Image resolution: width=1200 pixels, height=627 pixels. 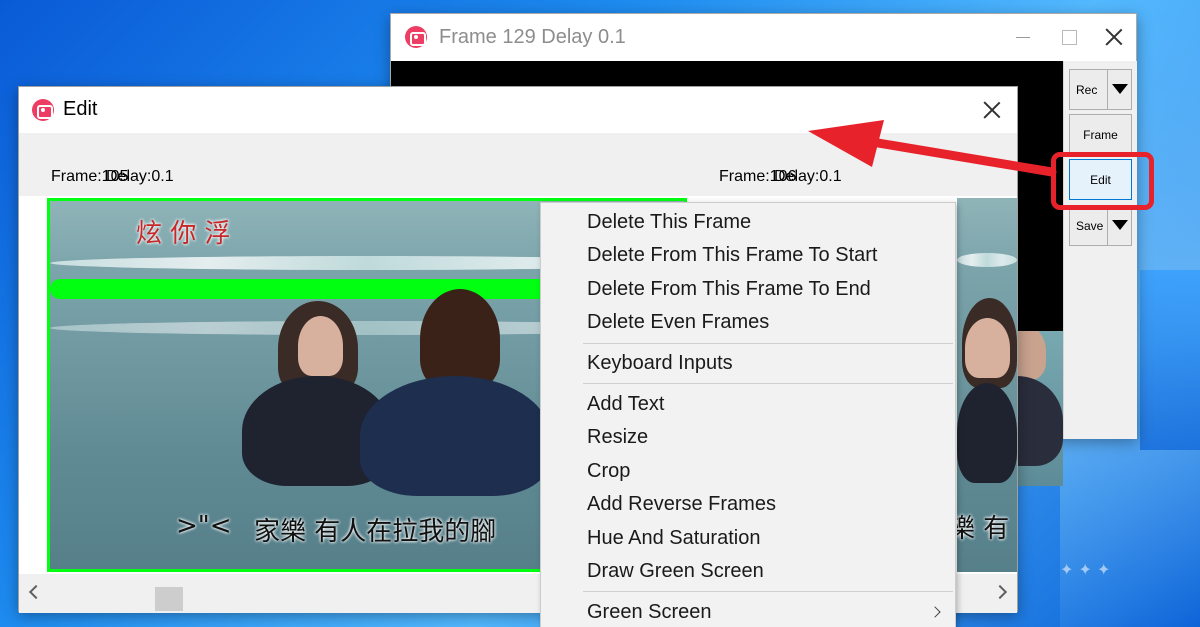 I want to click on menu-item-label: Delete Even Frames, so click(x=678, y=322).